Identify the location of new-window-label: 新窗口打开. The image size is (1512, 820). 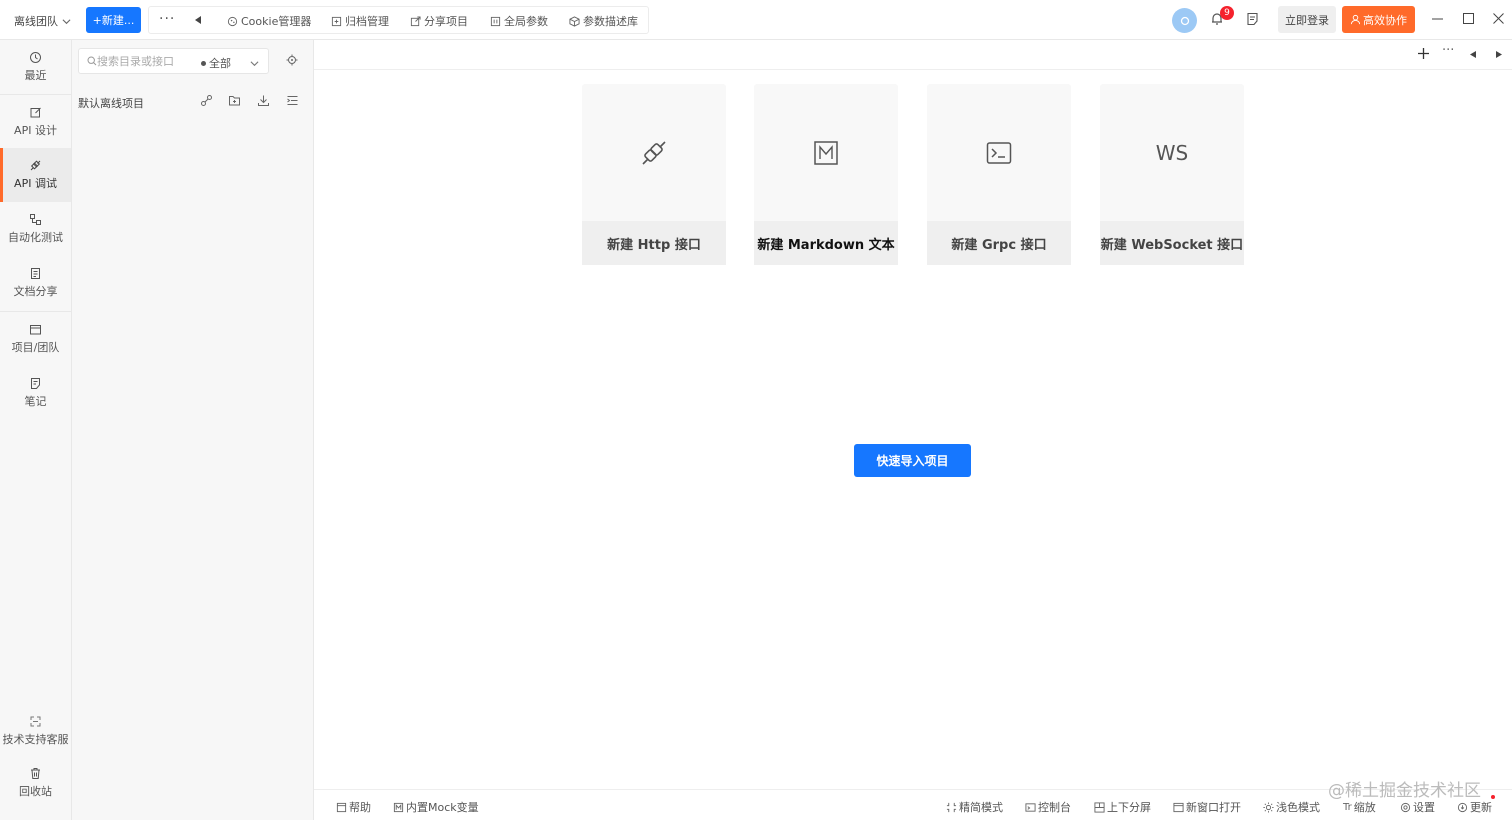
(1213, 807).